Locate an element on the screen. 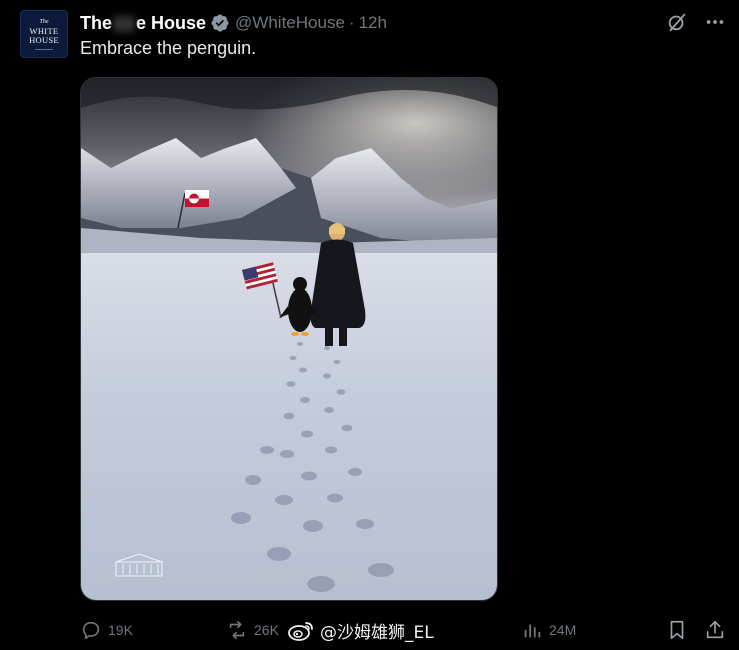  repost-count: 26K is located at coordinates (266, 630).